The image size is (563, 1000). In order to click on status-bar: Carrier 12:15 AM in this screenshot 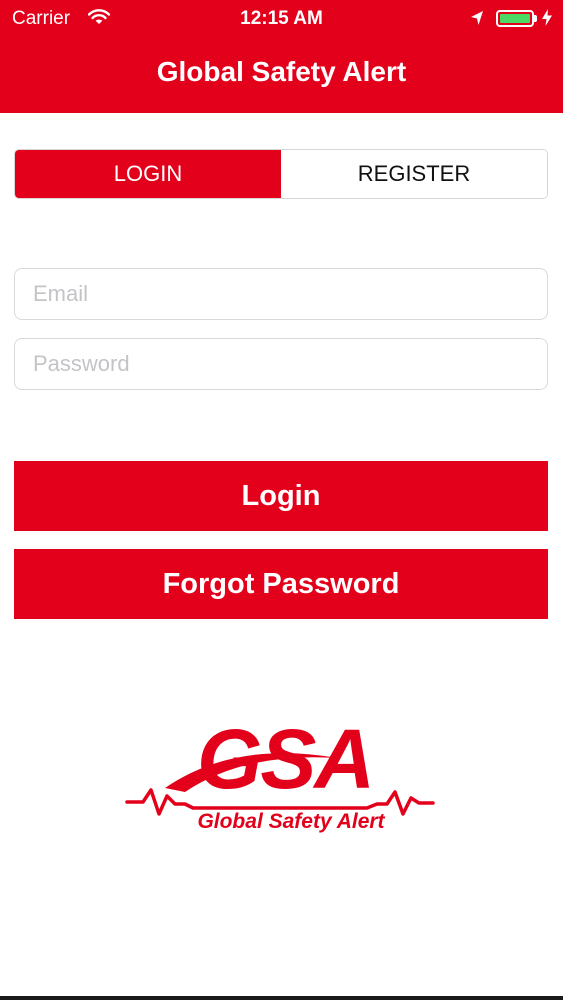, I will do `click(281, 19)`.